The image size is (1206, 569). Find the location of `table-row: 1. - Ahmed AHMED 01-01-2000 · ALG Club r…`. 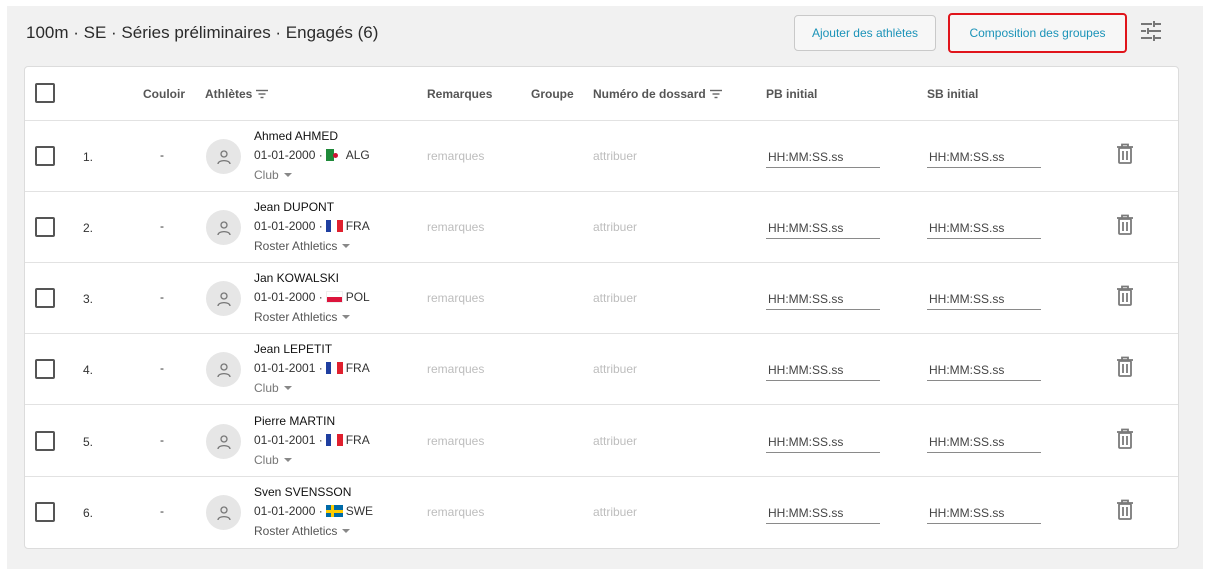

table-row: 1. - Ahmed AHMED 01-01-2000 · ALG Club r… is located at coordinates (601, 156).